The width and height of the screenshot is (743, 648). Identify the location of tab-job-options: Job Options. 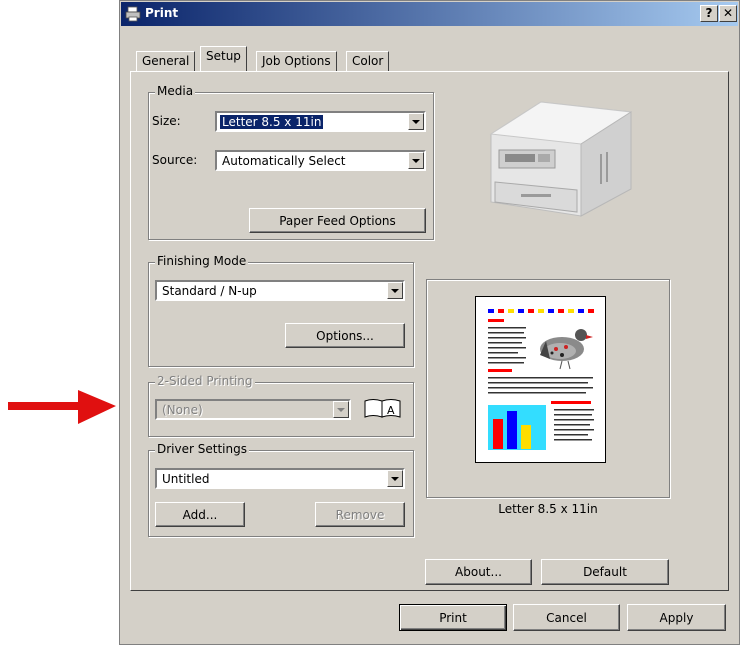
(296, 61).